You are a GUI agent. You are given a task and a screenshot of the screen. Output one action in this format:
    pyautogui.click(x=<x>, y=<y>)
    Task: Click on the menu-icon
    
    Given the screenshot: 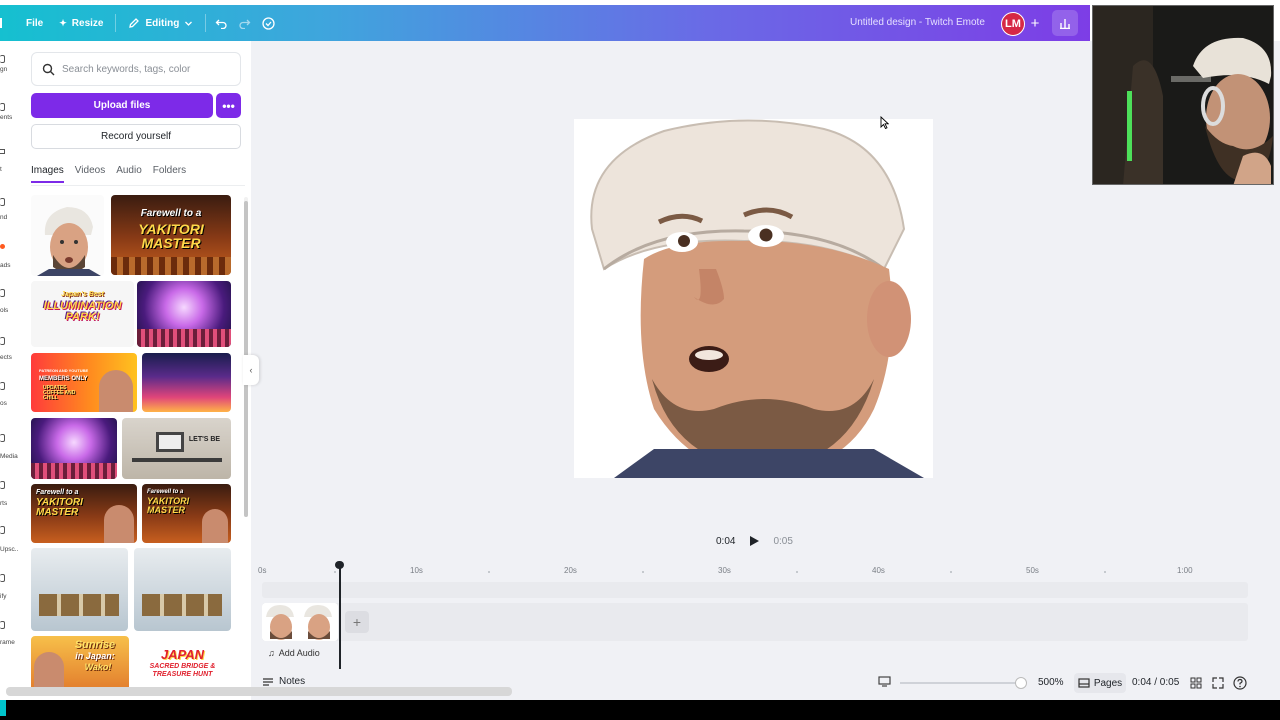 What is the action you would take?
    pyautogui.click(x=3, y=23)
    